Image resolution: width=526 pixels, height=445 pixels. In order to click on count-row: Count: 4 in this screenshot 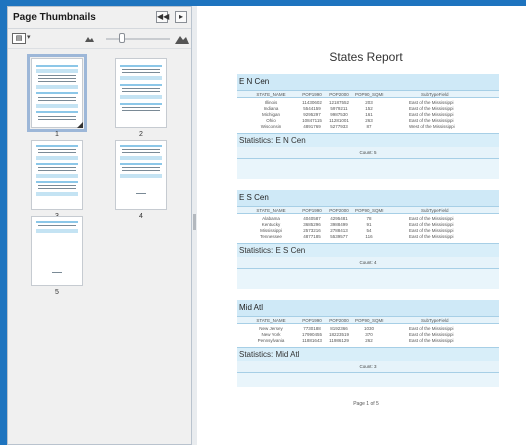, I will do `click(368, 263)`.